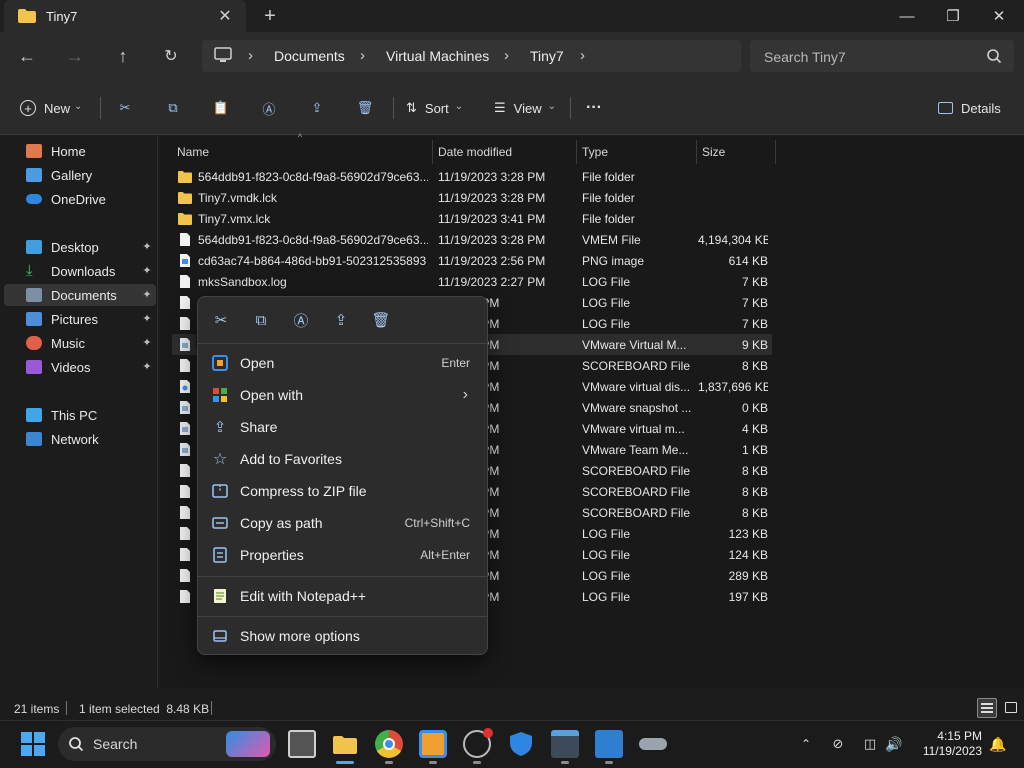 This screenshot has width=1024, height=768. Describe the element at coordinates (609, 744) in the screenshot. I see `control-panel-icon` at that location.